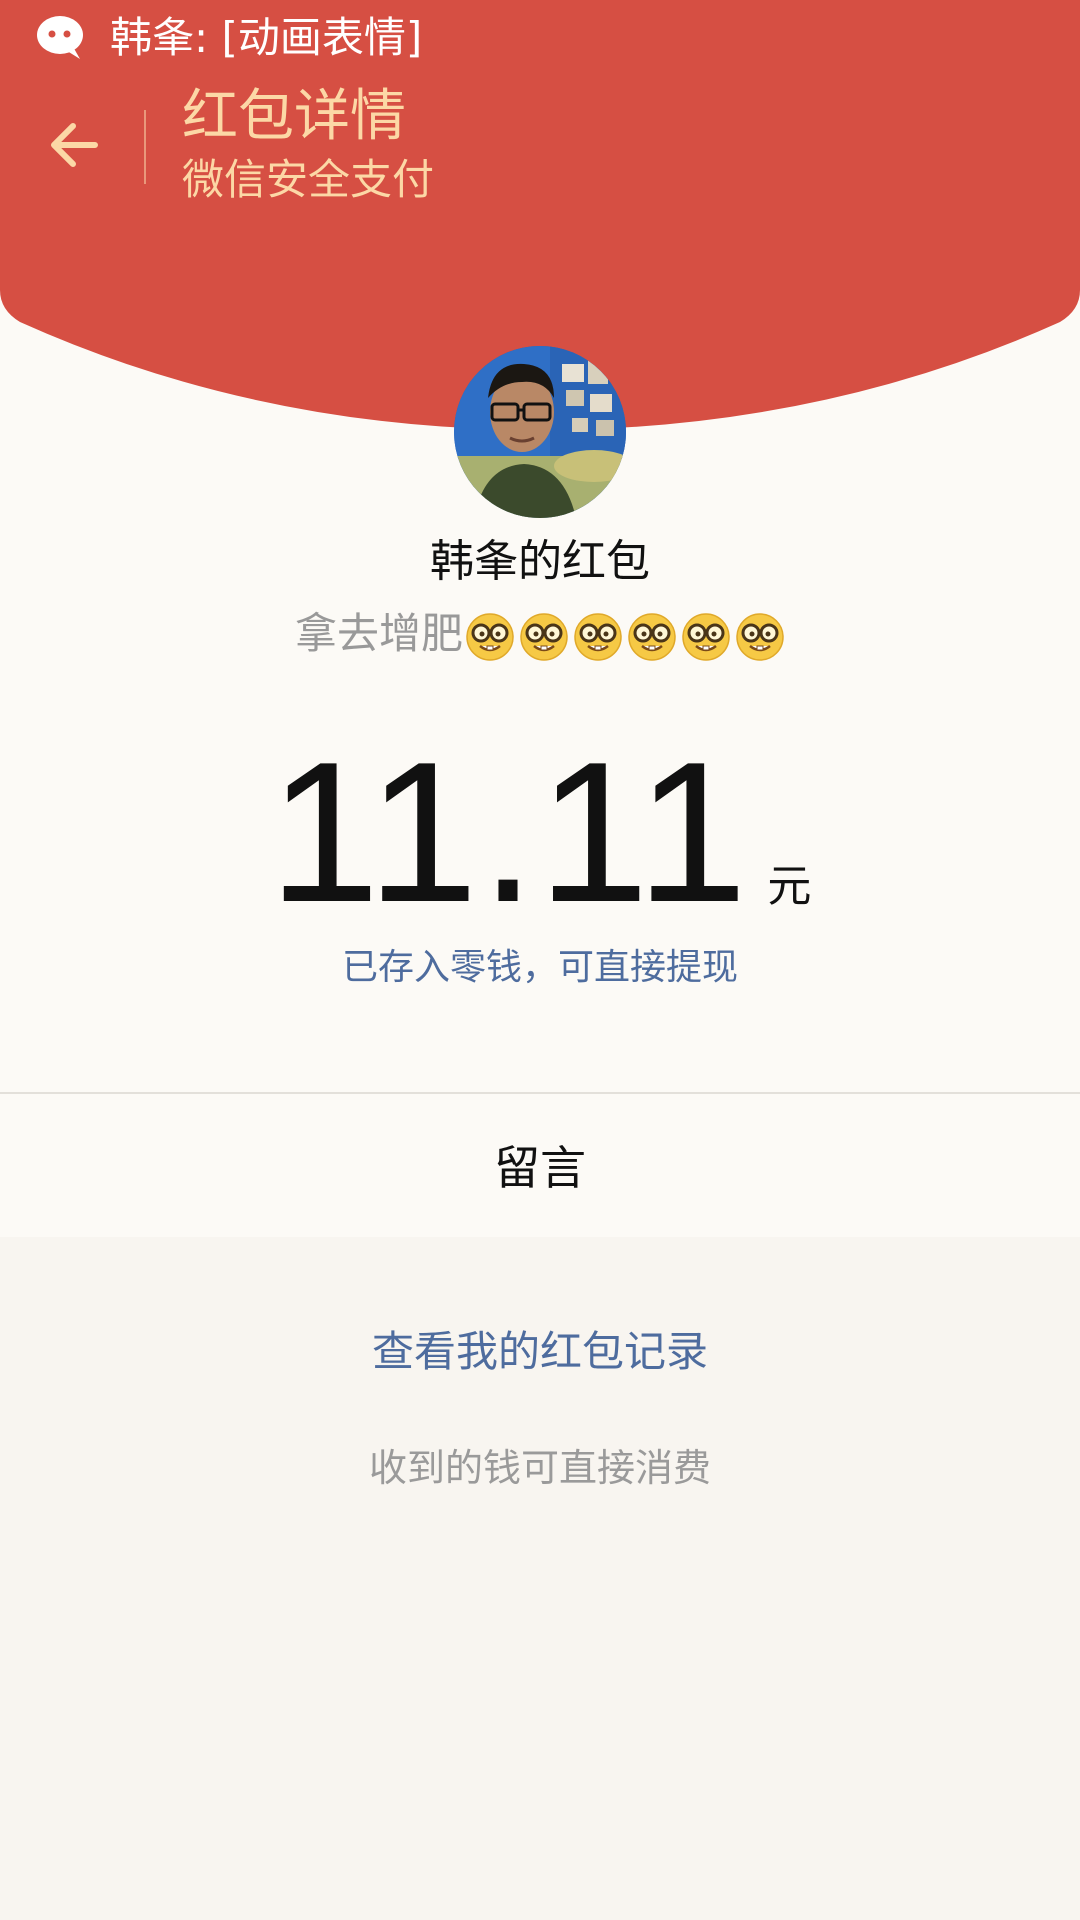 The height and width of the screenshot is (1920, 1080). Describe the element at coordinates (539, 1468) in the screenshot. I see `spend-note: 收到的钱可直接消费` at that location.